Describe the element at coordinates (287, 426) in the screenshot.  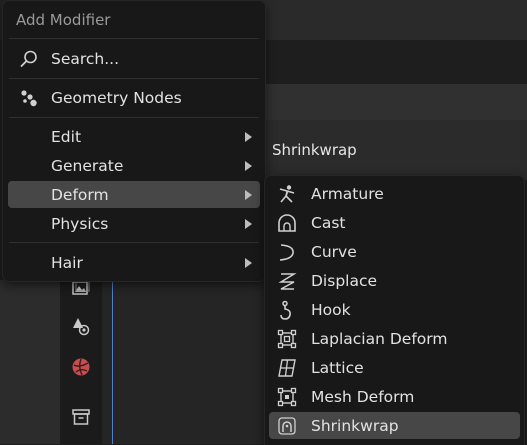
I see `shrinkwrap-icon` at that location.